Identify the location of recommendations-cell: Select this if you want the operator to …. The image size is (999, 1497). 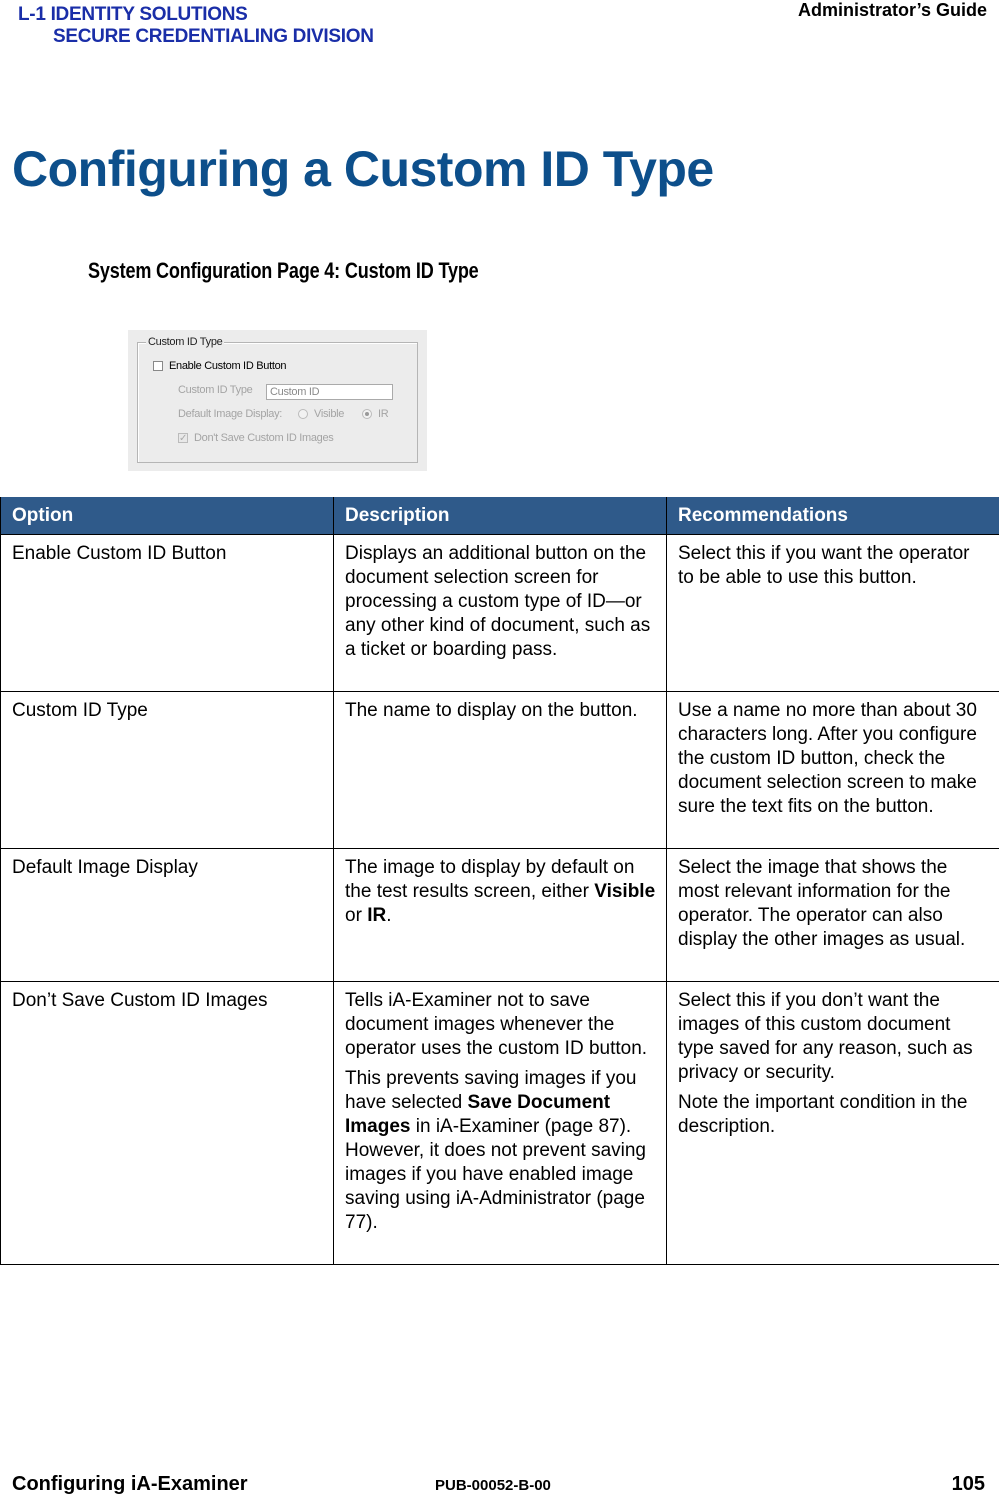
(832, 613).